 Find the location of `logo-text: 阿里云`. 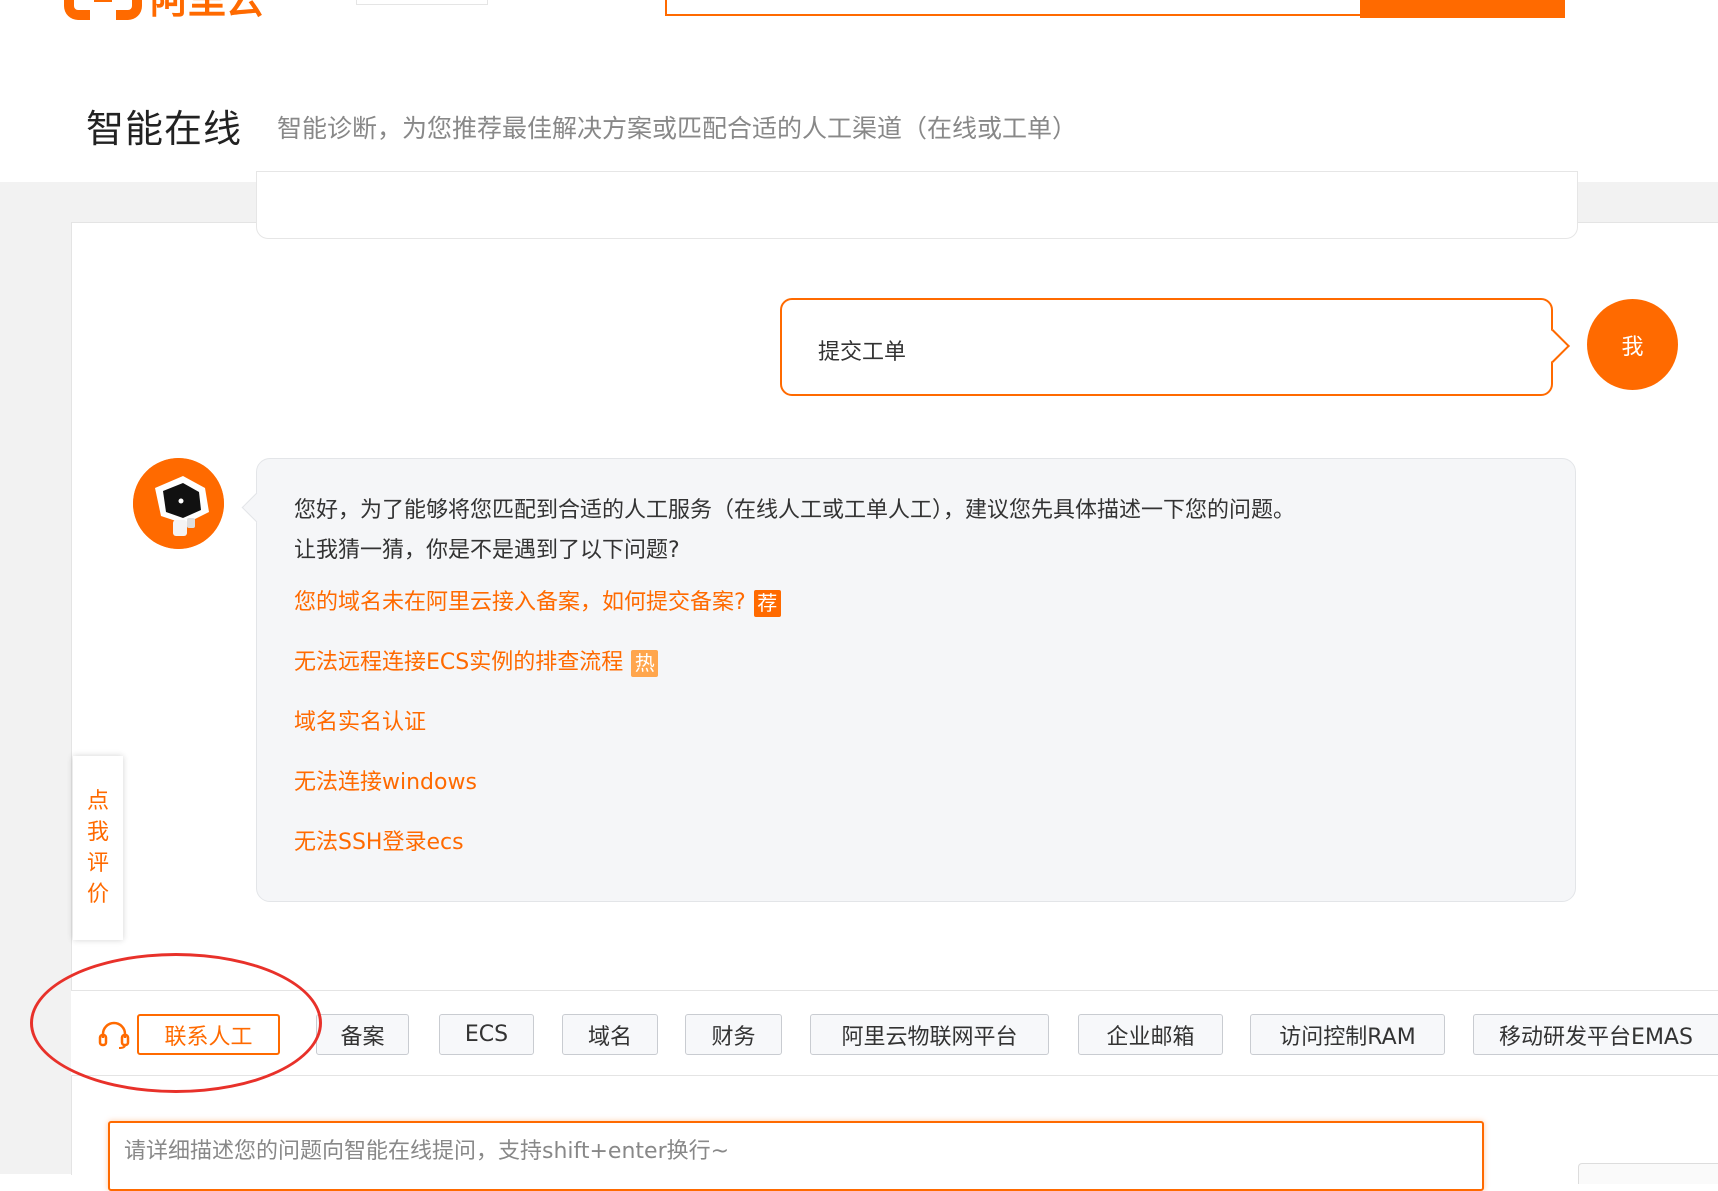

logo-text: 阿里云 is located at coordinates (207, 11).